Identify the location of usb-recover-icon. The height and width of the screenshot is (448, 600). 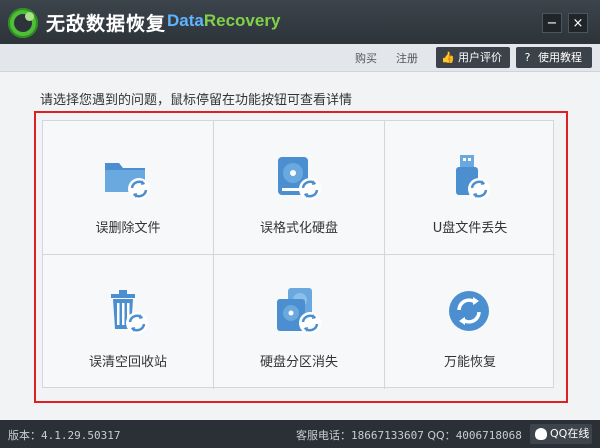
(473, 177).